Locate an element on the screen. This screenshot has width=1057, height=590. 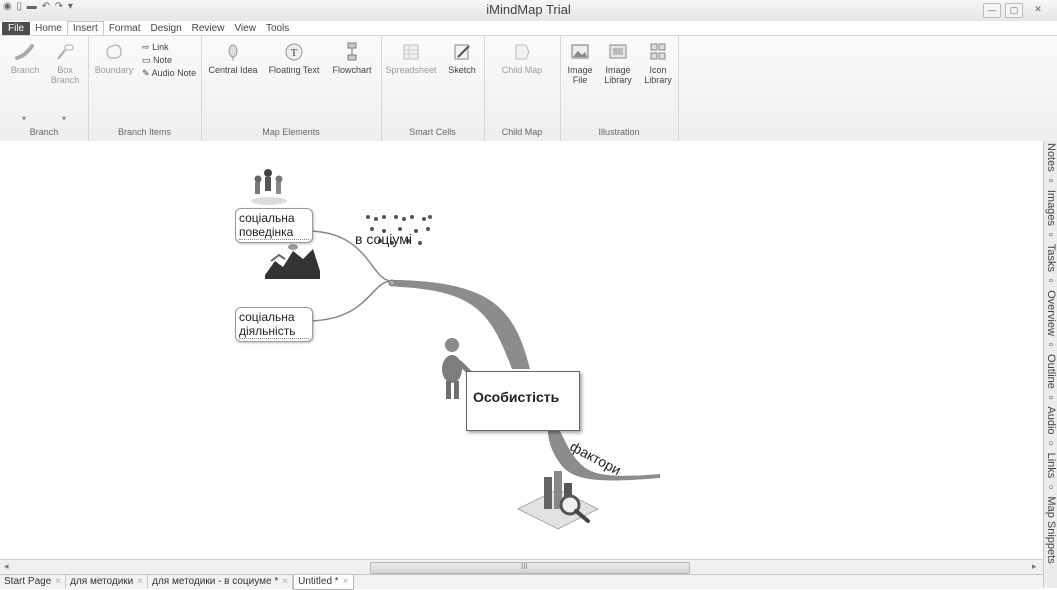
window-controls: — ▢ ✕ is located at coordinates (1016, 10).